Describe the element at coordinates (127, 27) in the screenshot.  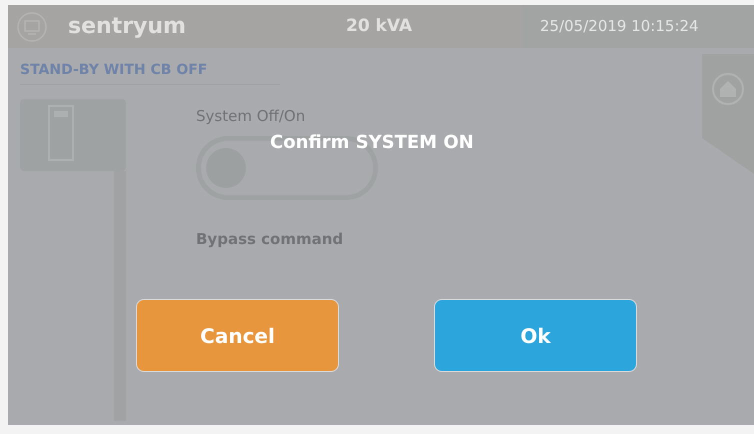
I see `brand-logo: sentryum` at that location.